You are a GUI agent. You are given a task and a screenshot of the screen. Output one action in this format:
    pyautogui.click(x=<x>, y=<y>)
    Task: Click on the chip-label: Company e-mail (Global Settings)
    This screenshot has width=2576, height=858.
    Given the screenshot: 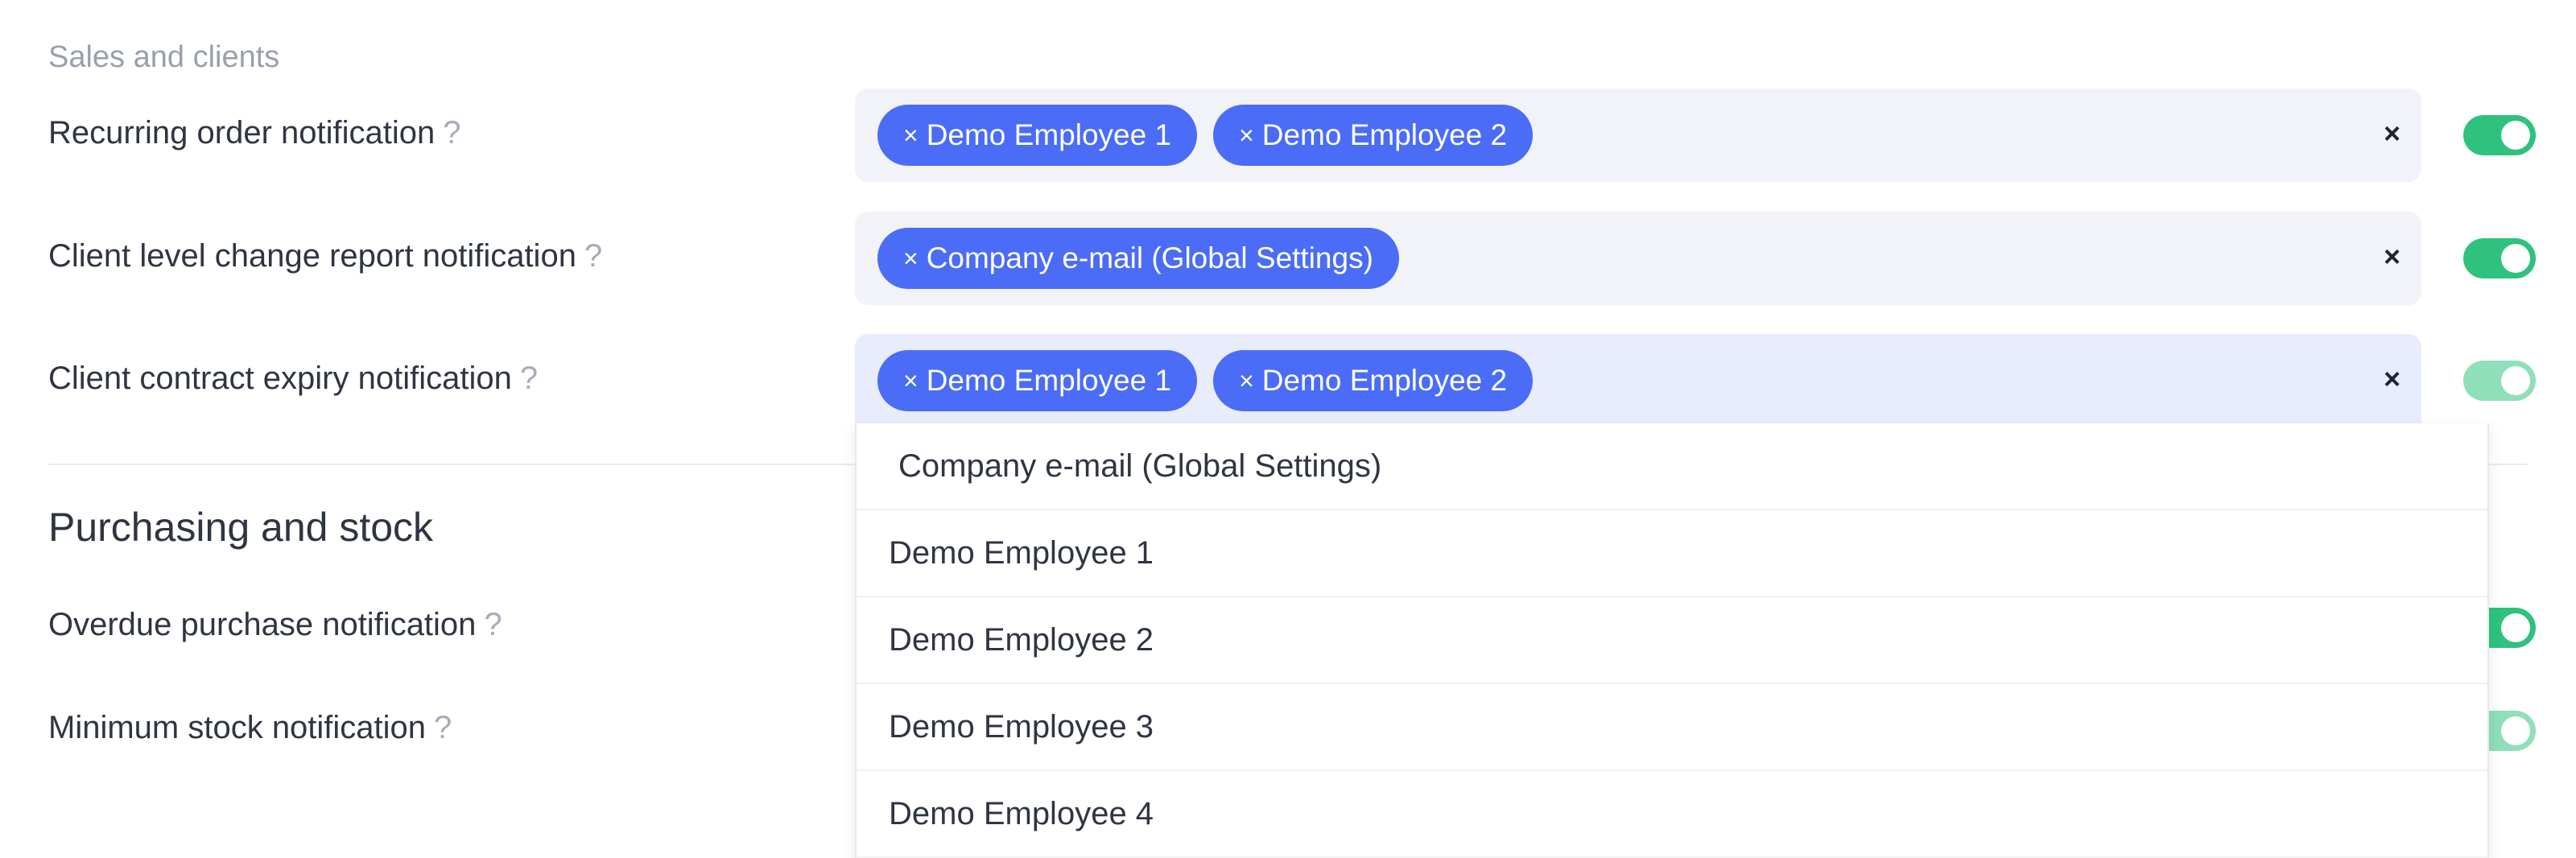 What is the action you would take?
    pyautogui.click(x=1149, y=257)
    